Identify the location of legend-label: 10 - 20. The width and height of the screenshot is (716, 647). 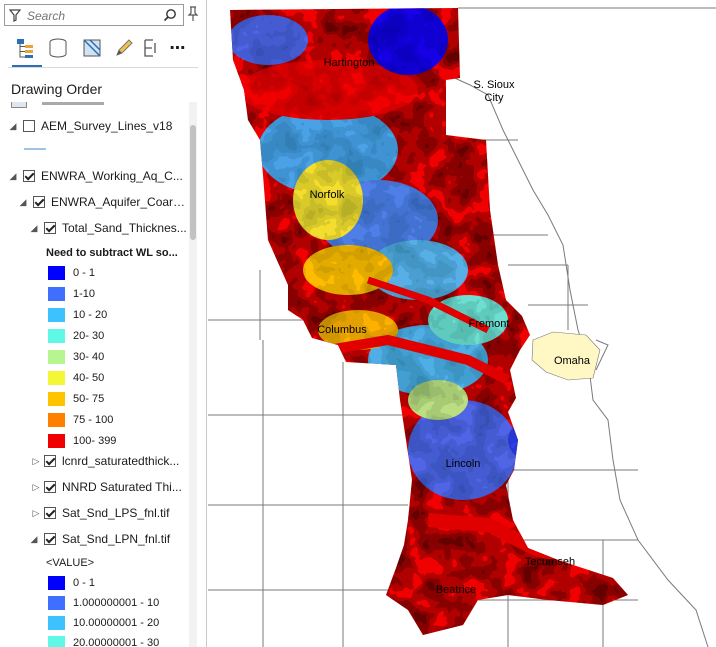
(90, 315).